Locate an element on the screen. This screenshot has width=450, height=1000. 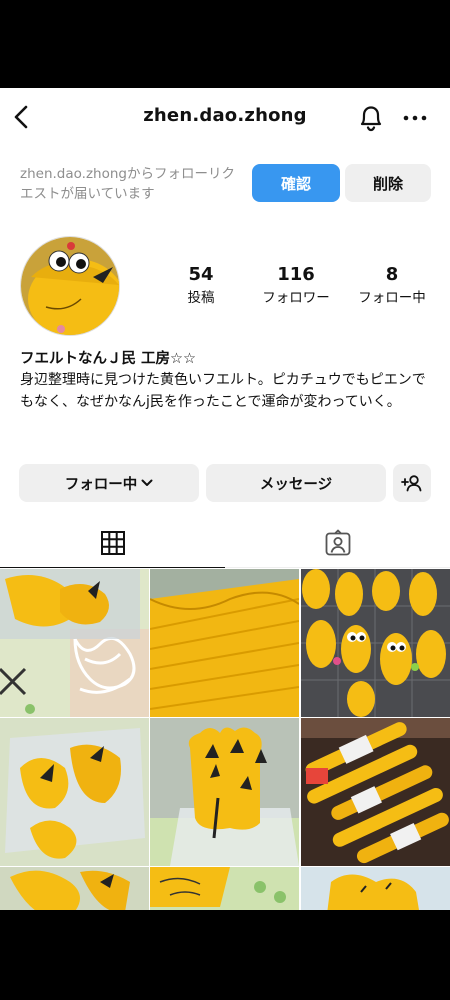
following-count: 8 is located at coordinates (392, 274).